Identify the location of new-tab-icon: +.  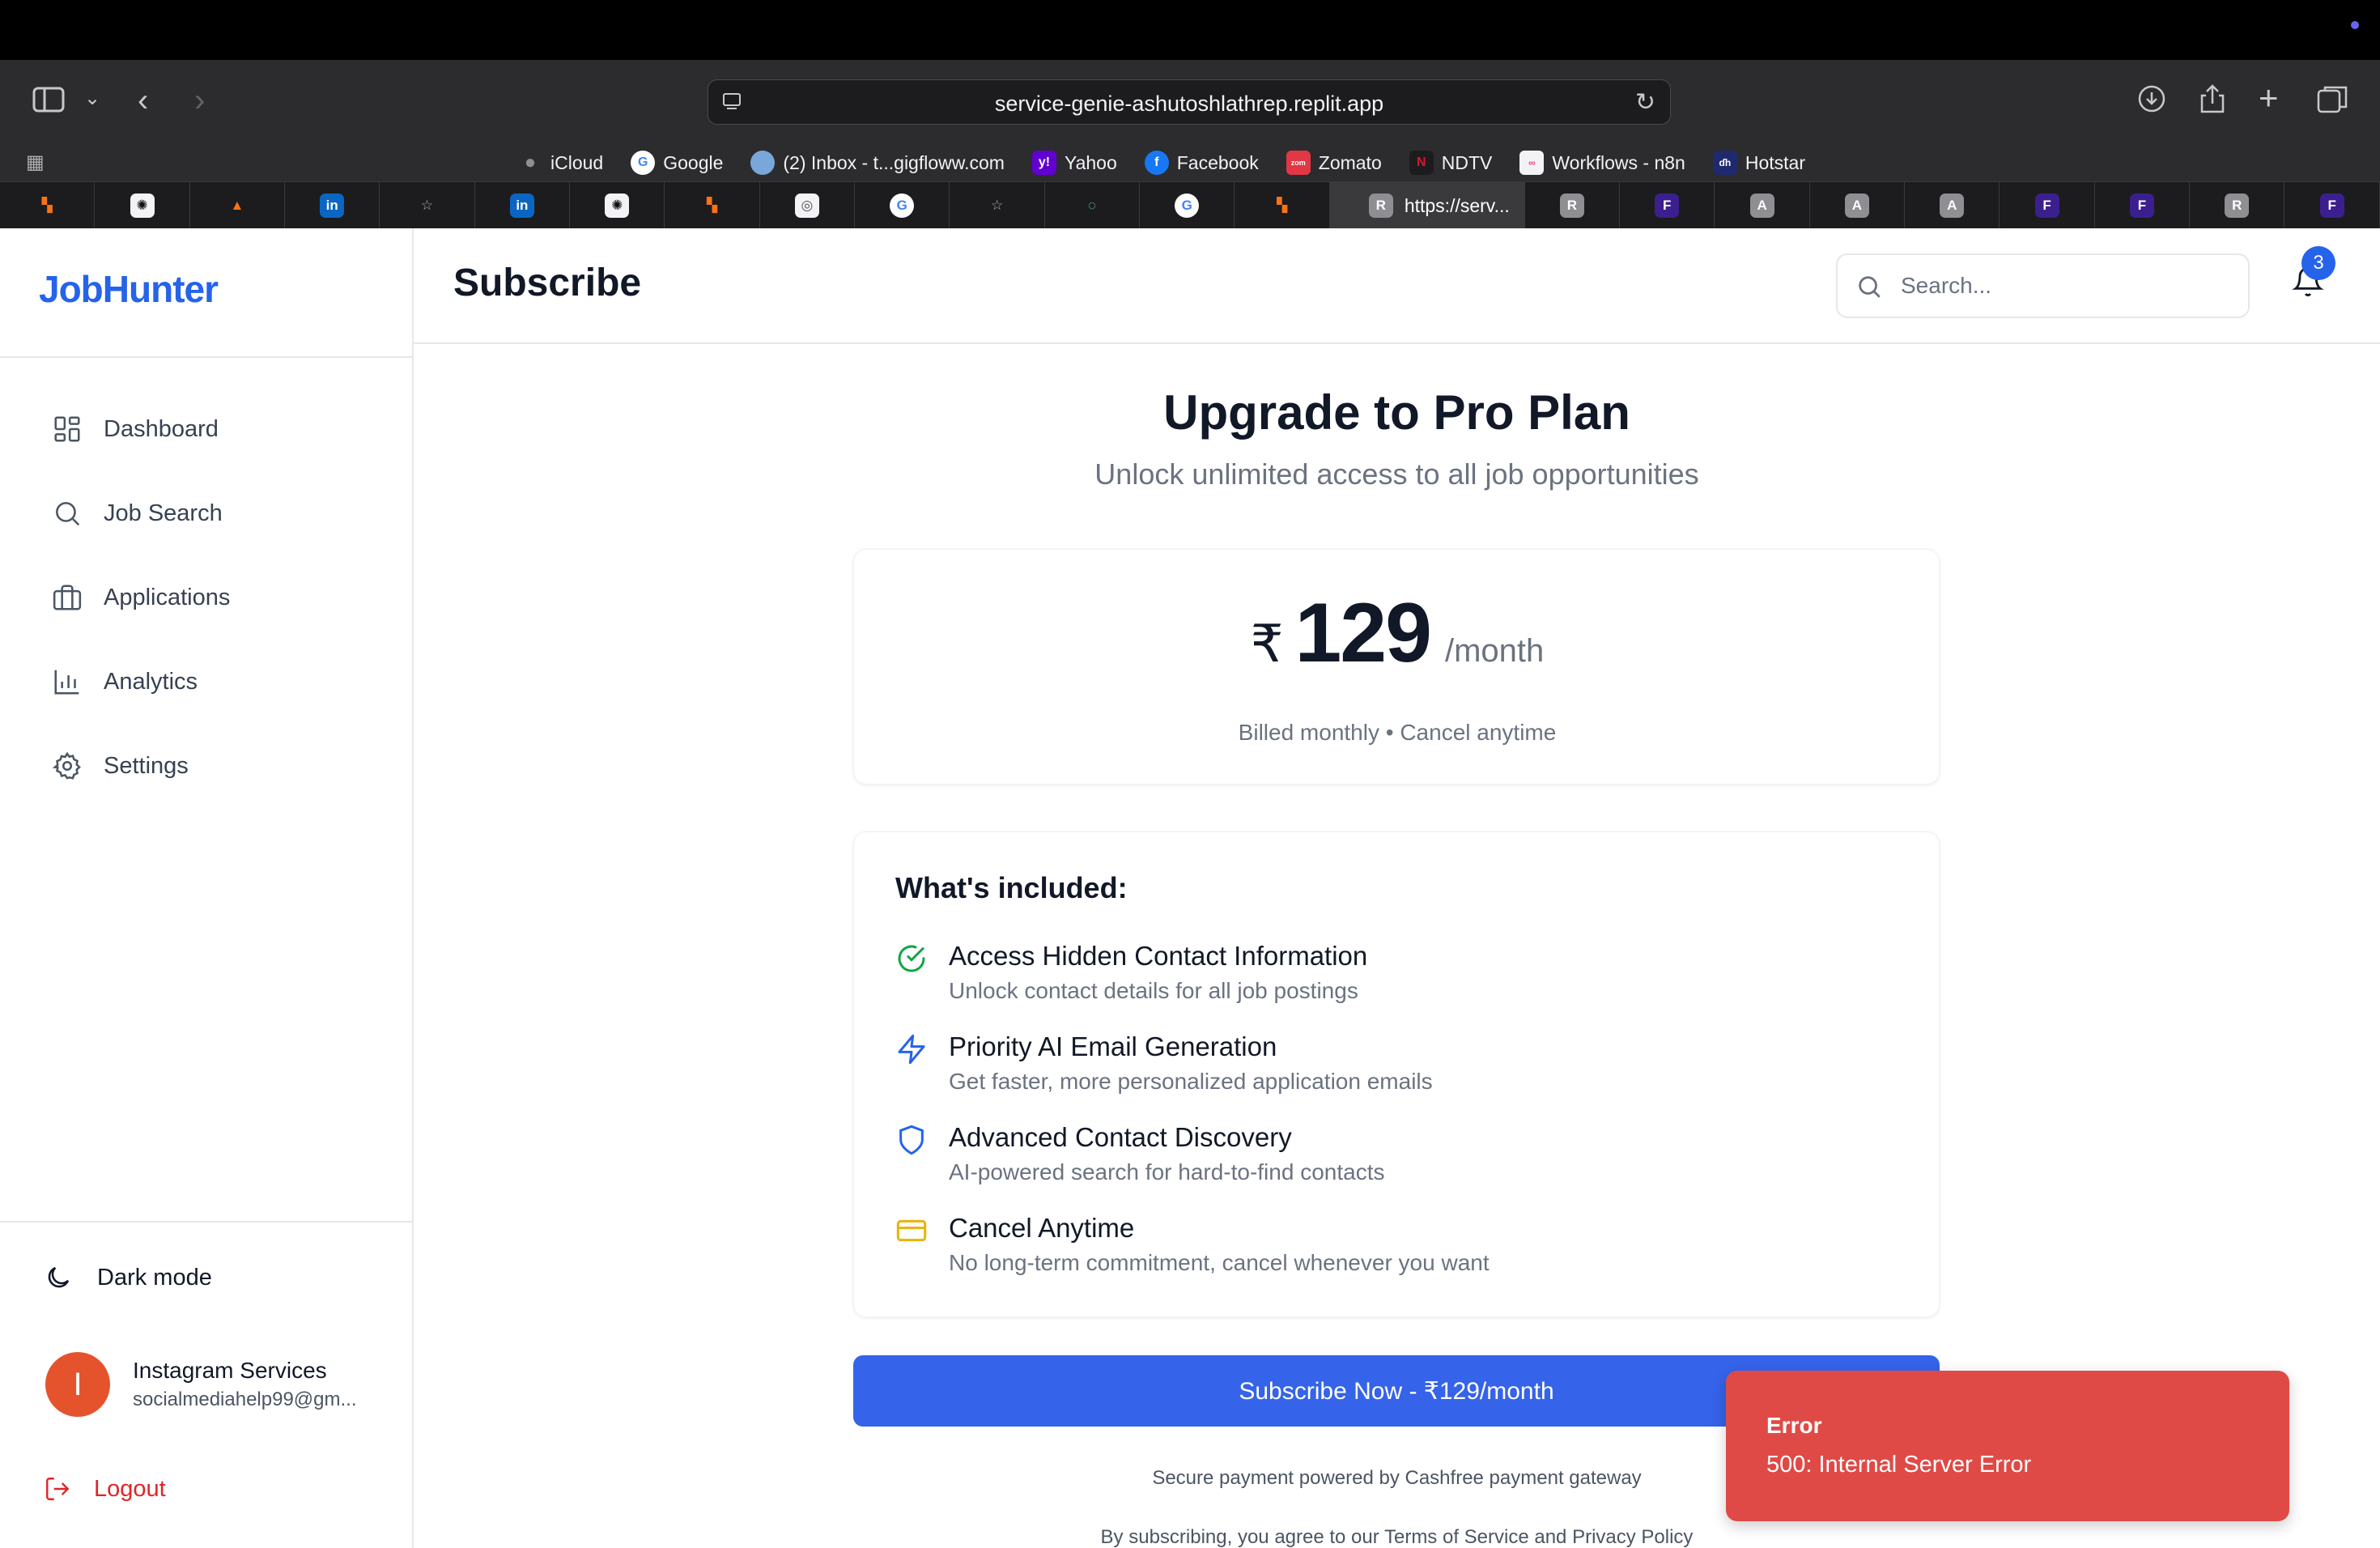
(2269, 98).